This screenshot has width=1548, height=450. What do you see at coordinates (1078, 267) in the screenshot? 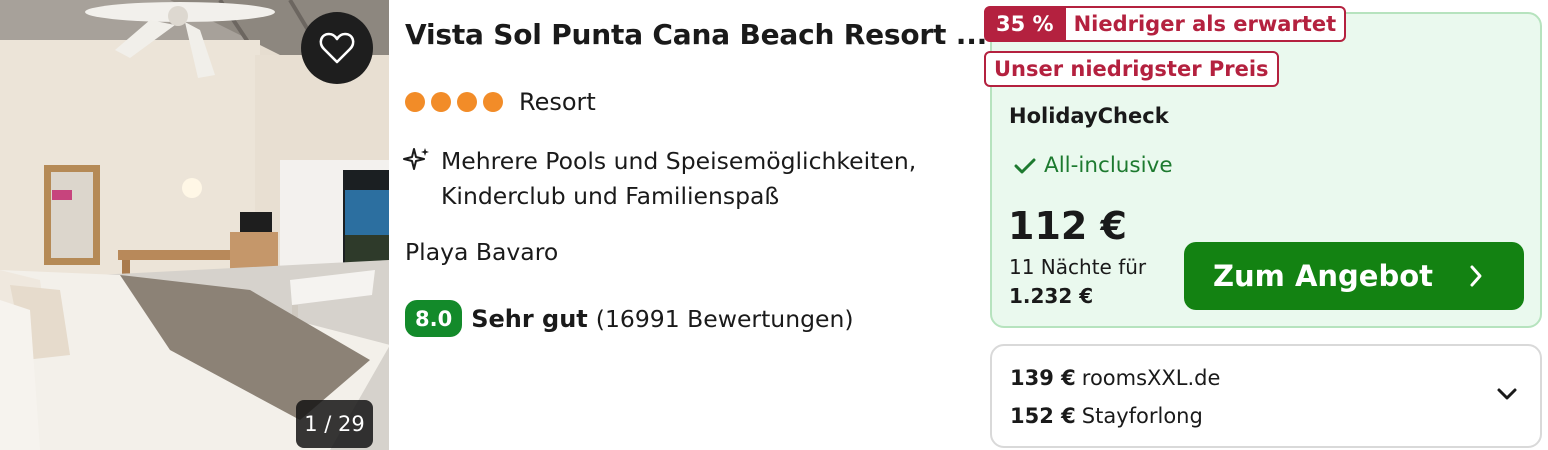
I see `nights-label: 11 Nächte für` at bounding box center [1078, 267].